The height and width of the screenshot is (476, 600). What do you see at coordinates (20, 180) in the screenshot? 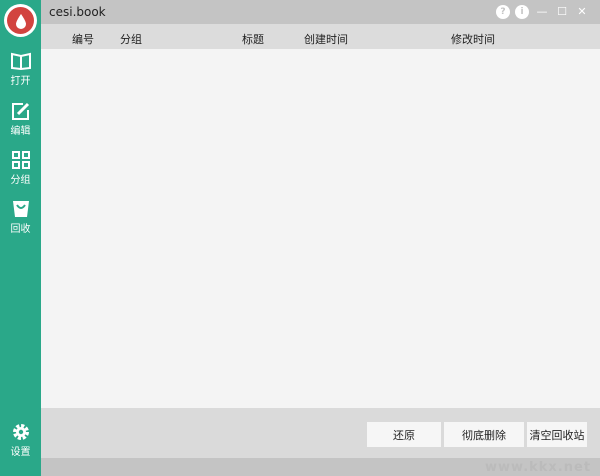
I see `sidebar-item-label: 分组` at bounding box center [20, 180].